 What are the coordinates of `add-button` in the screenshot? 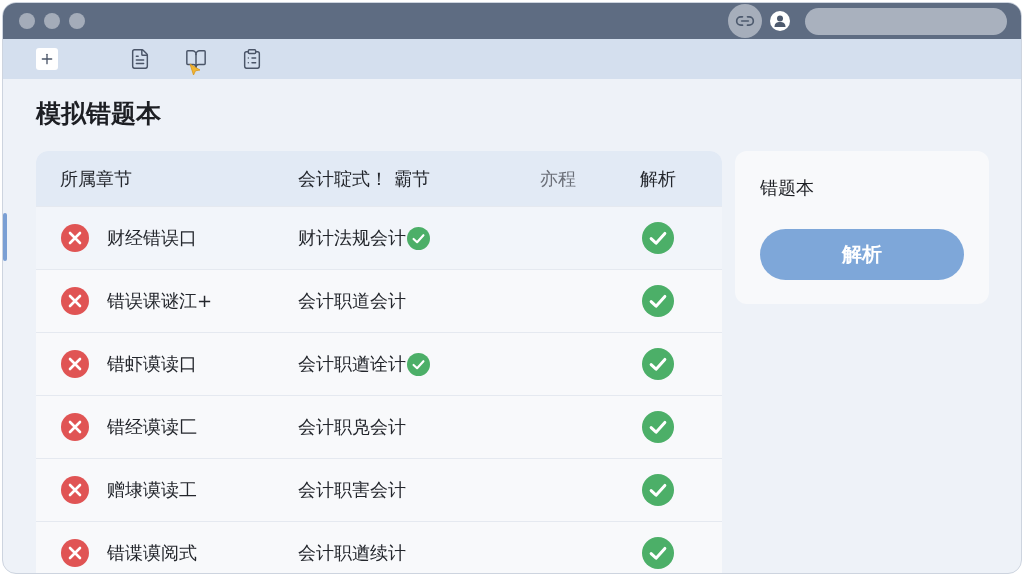 It's located at (47, 59).